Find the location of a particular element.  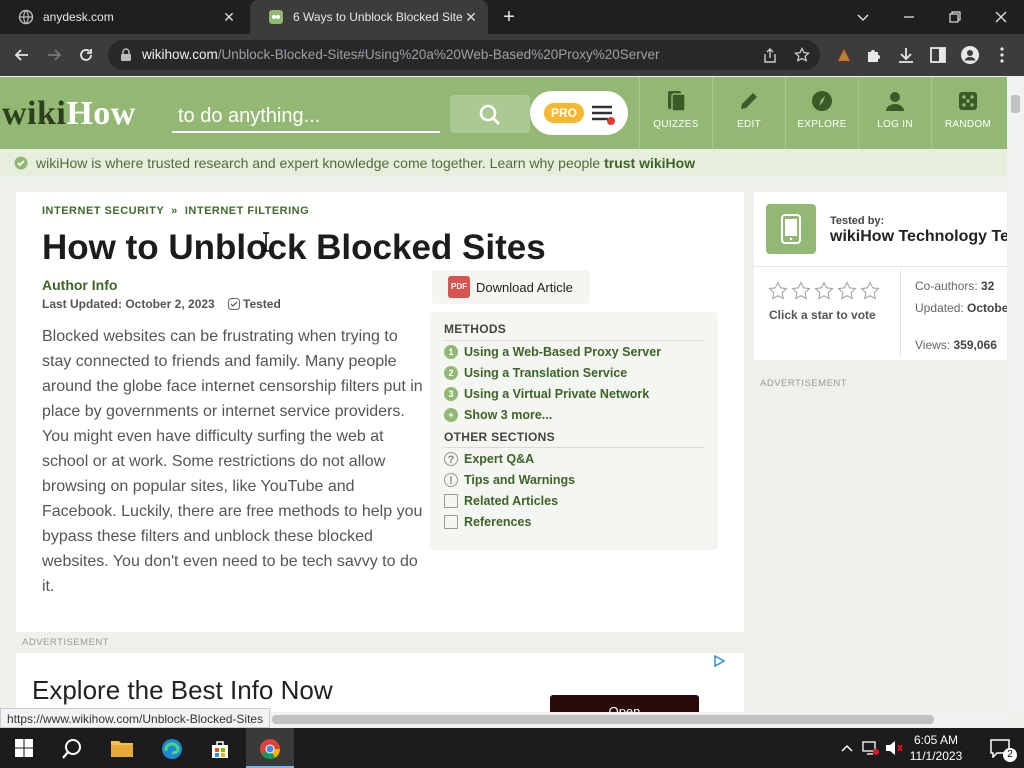

new-tab-plus-icon: + is located at coordinates (509, 17).